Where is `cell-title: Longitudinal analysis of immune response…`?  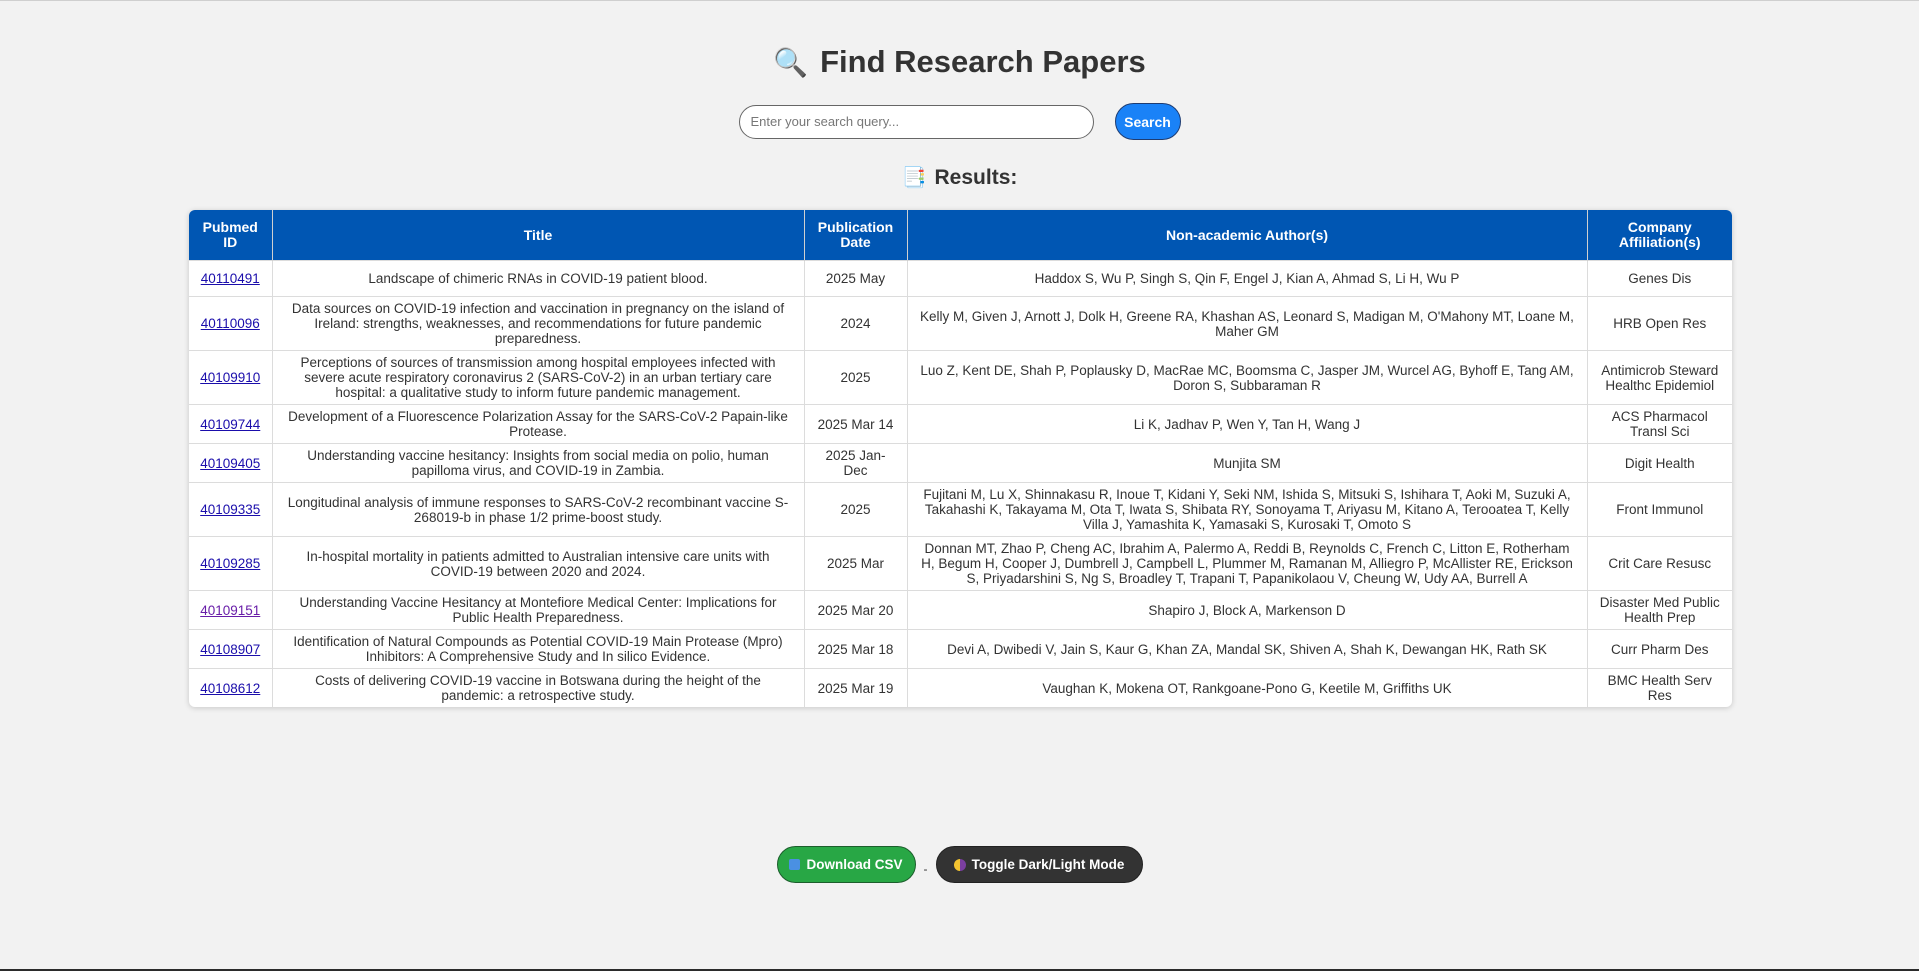
cell-title: Longitudinal analysis of immune response… is located at coordinates (538, 509).